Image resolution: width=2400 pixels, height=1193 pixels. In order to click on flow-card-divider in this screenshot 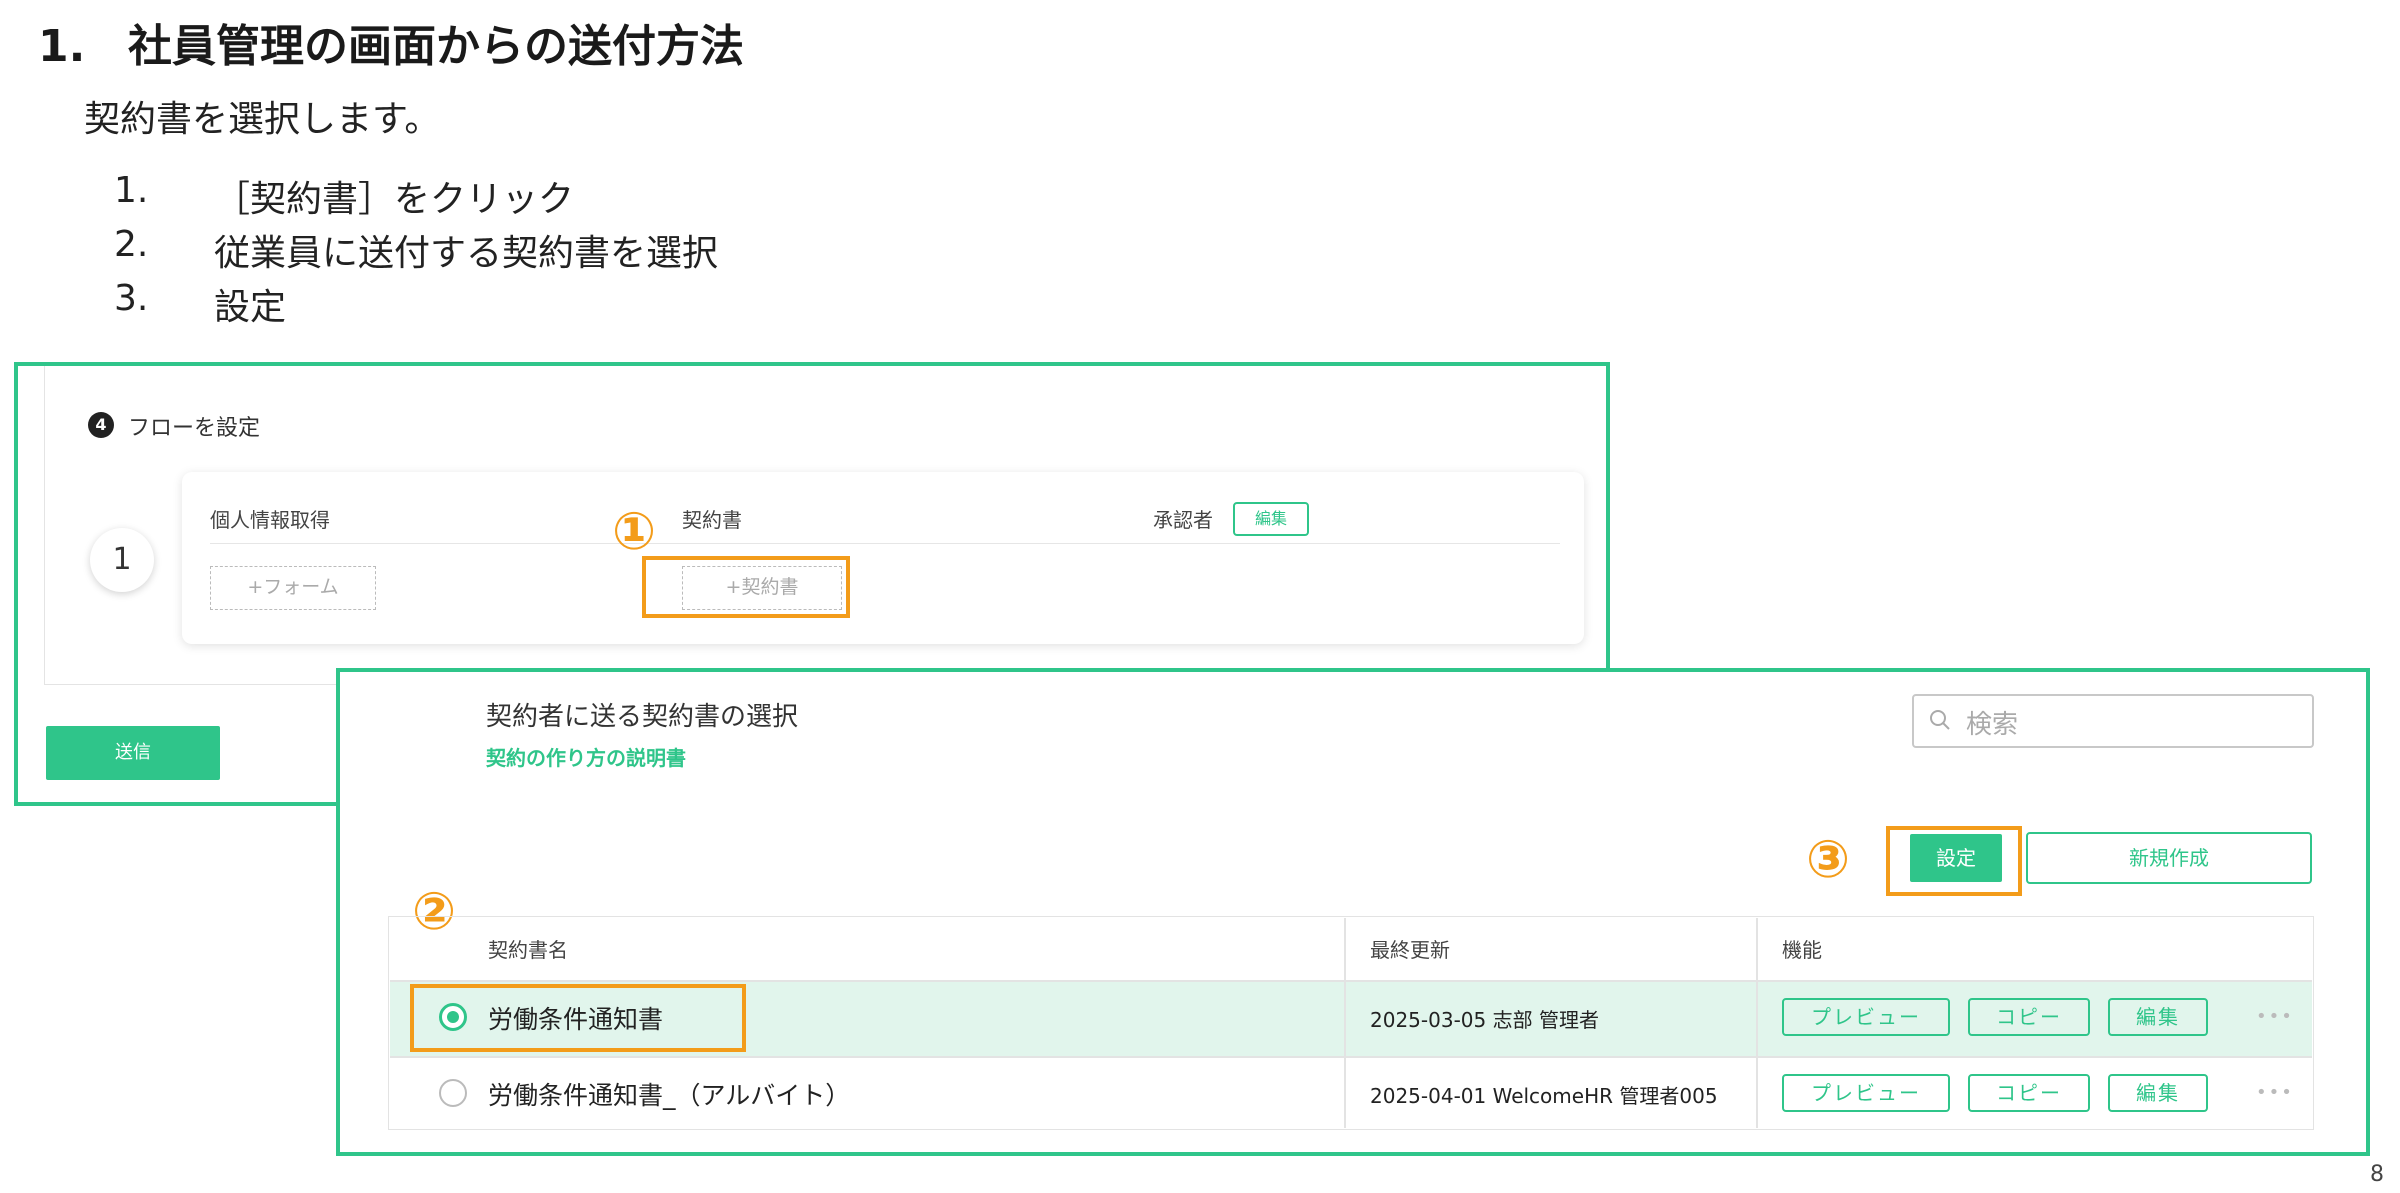, I will do `click(885, 543)`.